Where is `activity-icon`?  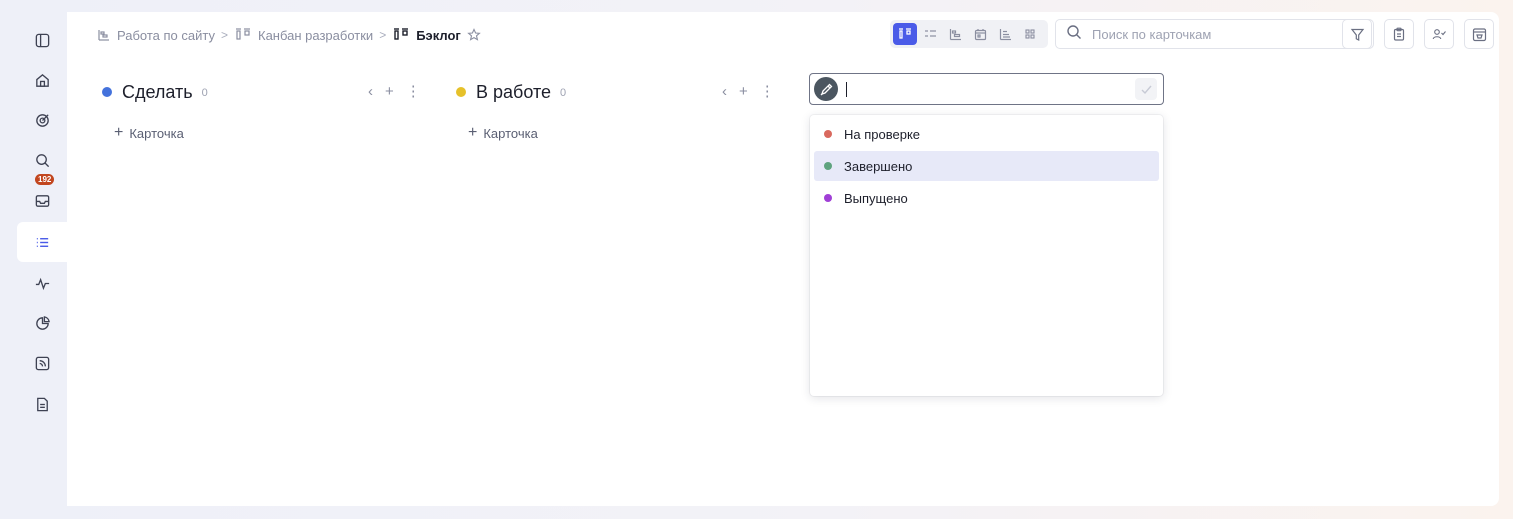 activity-icon is located at coordinates (42, 283).